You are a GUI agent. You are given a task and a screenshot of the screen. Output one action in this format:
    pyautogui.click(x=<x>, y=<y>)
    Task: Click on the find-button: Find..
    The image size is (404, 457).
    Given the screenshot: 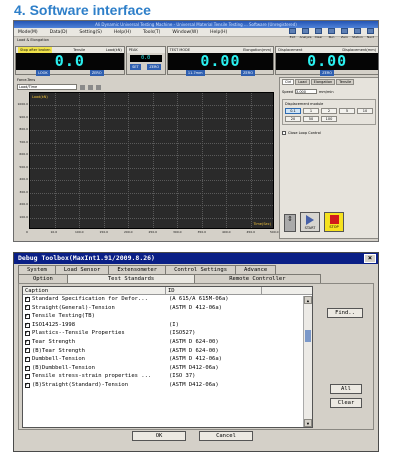 What is the action you would take?
    pyautogui.click(x=345, y=313)
    